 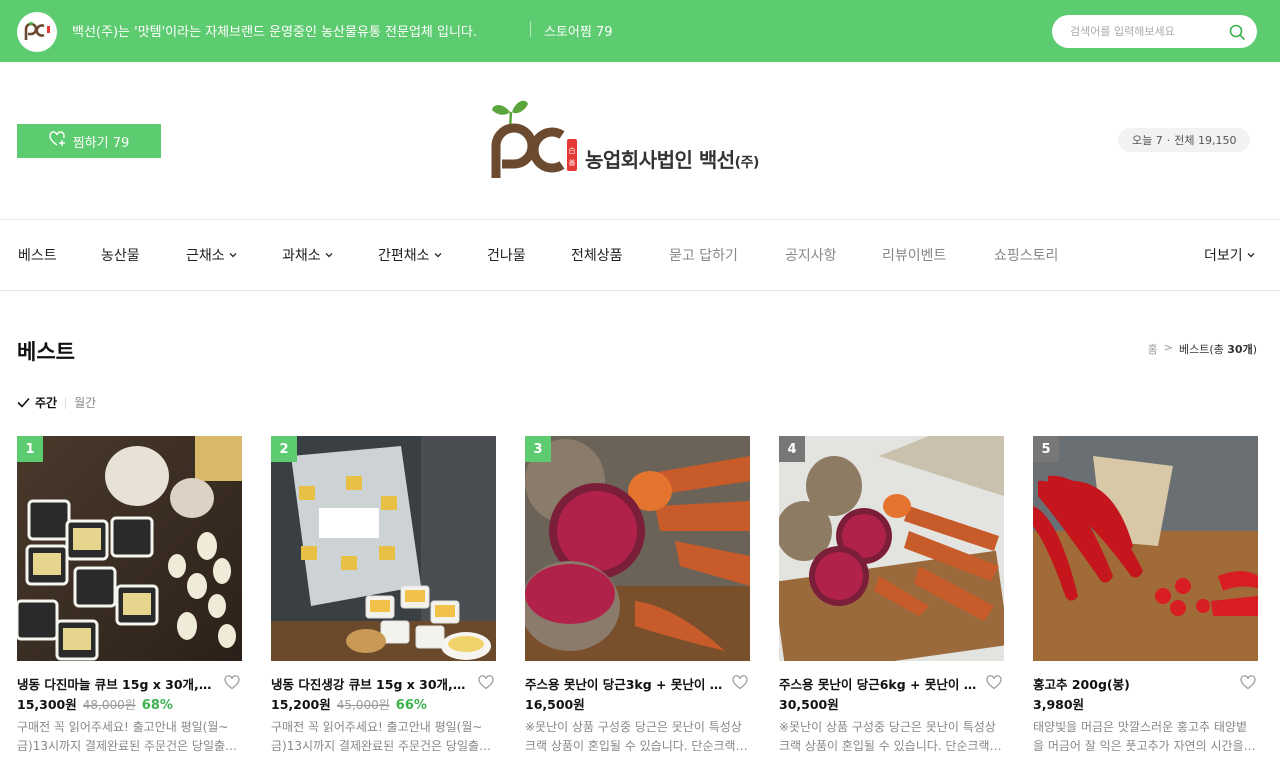 I want to click on visitors-today: 오늘 7, so click(x=1147, y=140).